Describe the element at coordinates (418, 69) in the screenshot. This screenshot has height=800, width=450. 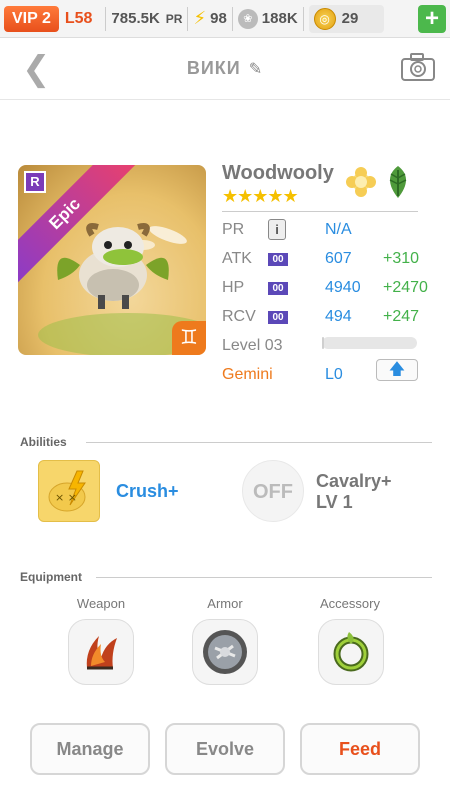
I see `camera-icon` at that location.